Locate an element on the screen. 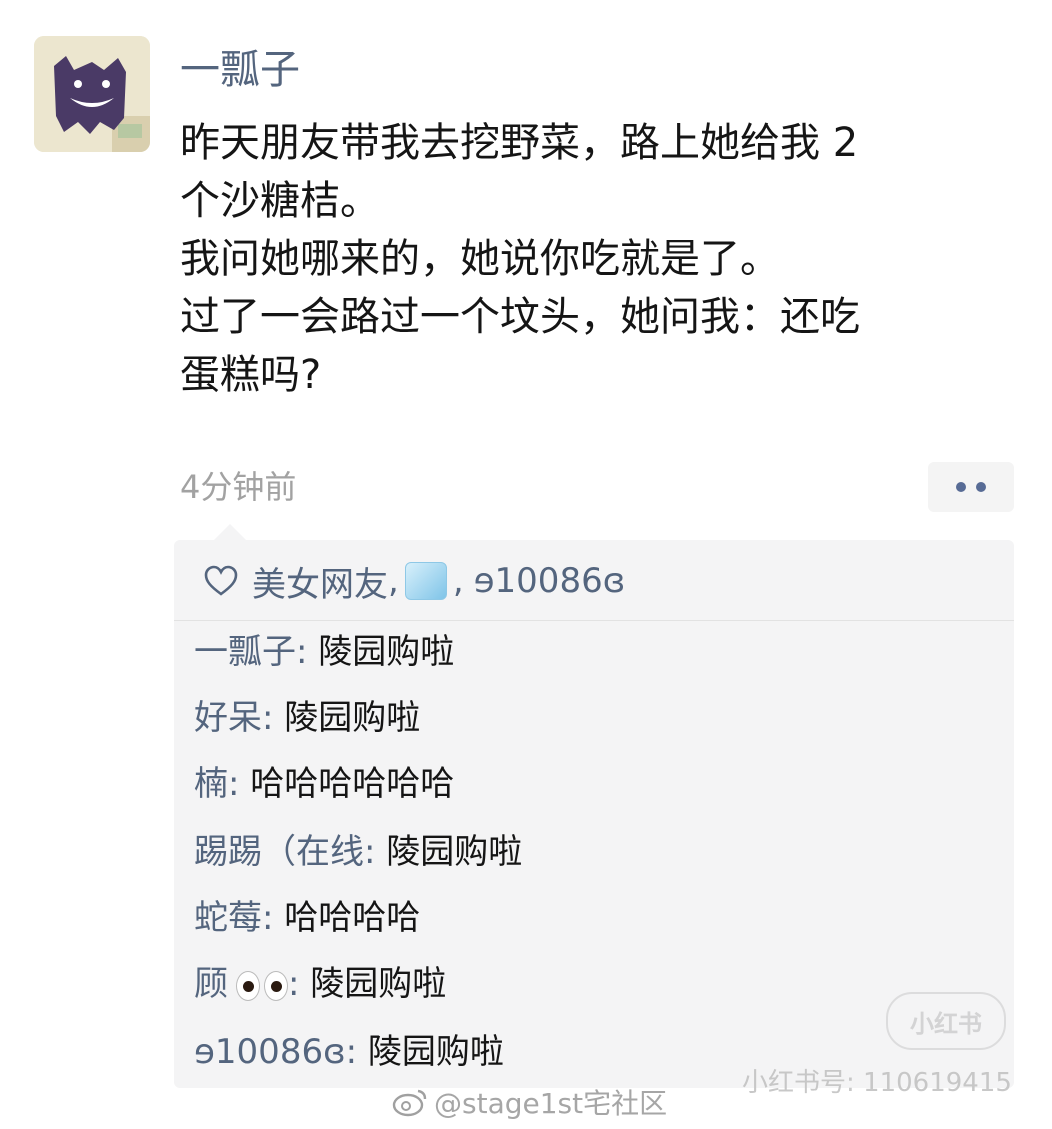  weibo-handle: @stage1st宅社区 is located at coordinates (551, 1103).